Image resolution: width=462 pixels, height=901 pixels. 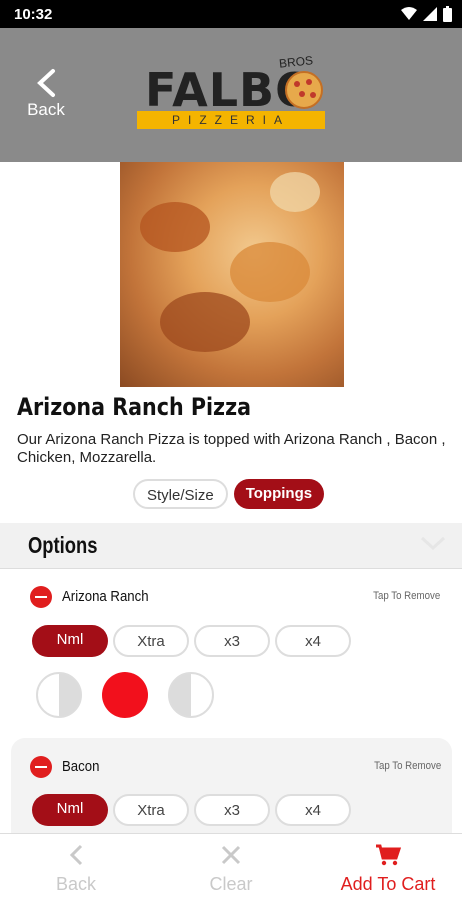 I want to click on header-back-button: Back, so click(x=46, y=94).